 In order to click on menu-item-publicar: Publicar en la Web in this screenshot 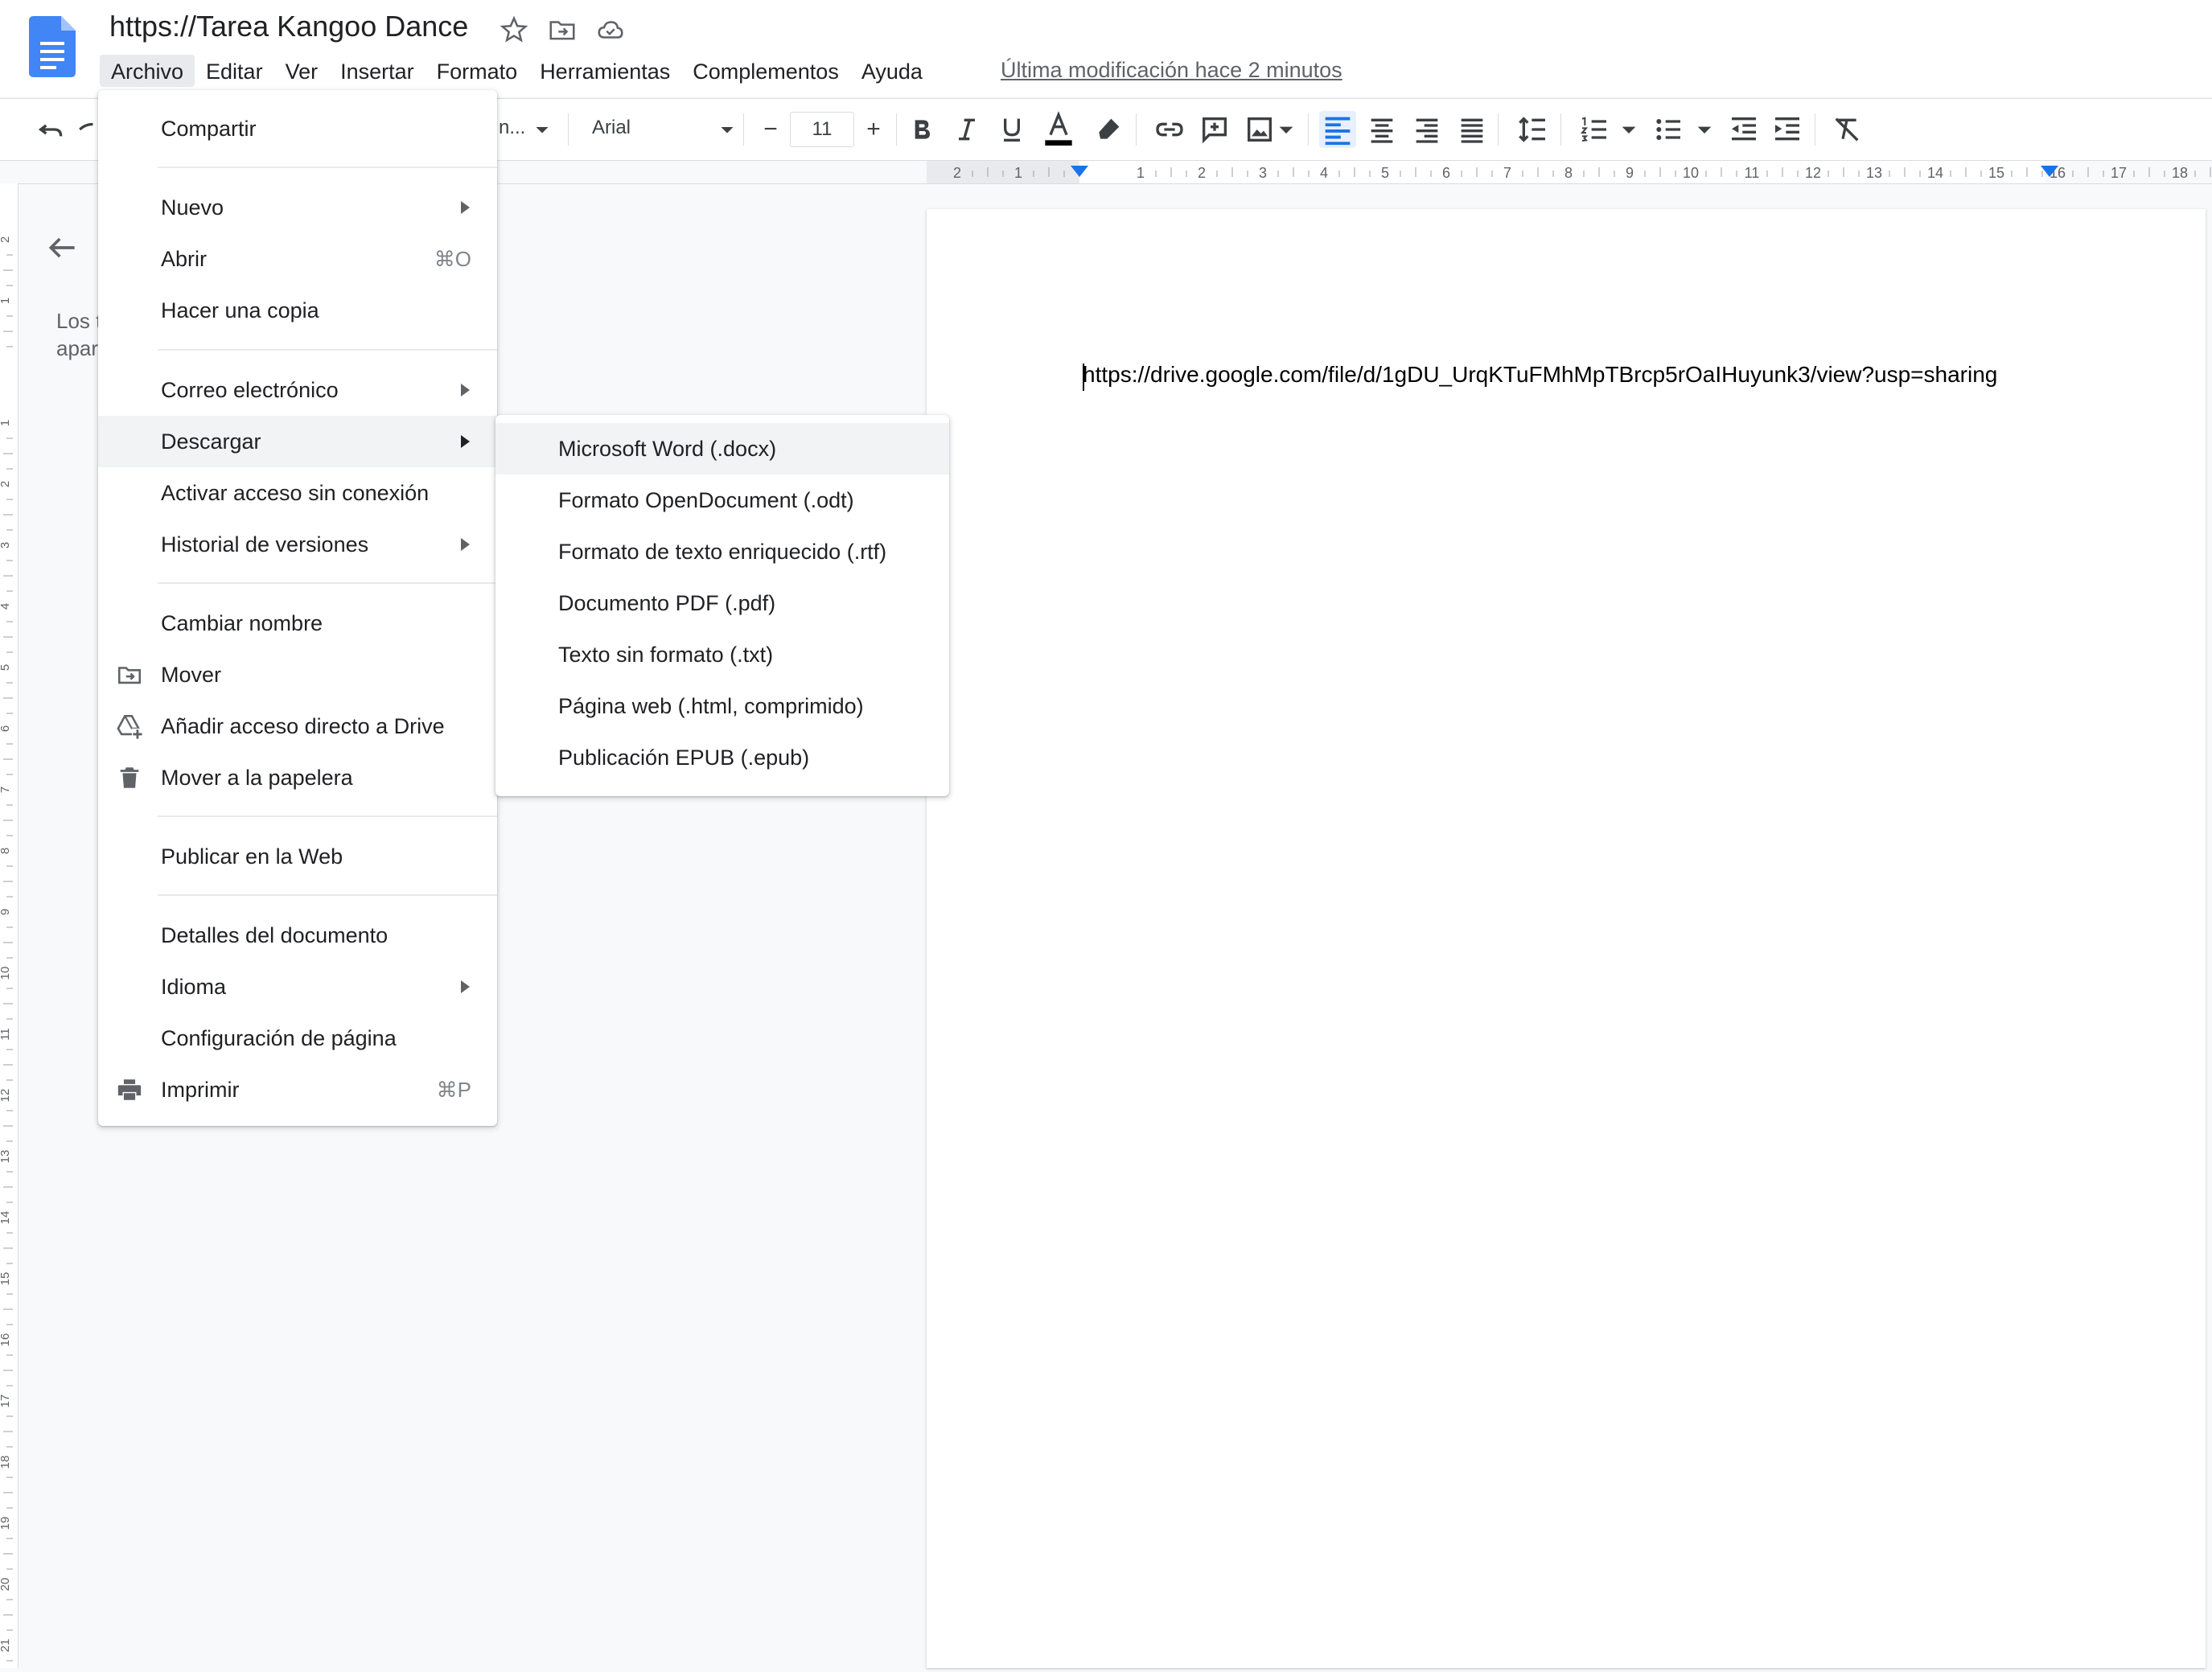, I will do `click(297, 857)`.